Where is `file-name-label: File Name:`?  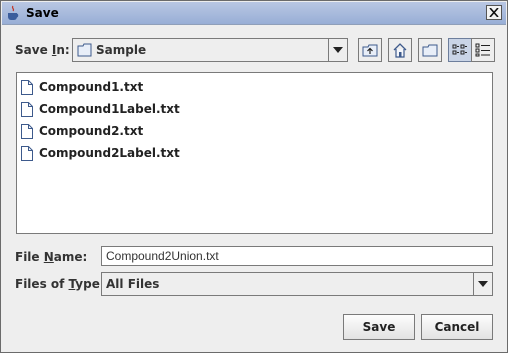
file-name-label: File Name: is located at coordinates (51, 257).